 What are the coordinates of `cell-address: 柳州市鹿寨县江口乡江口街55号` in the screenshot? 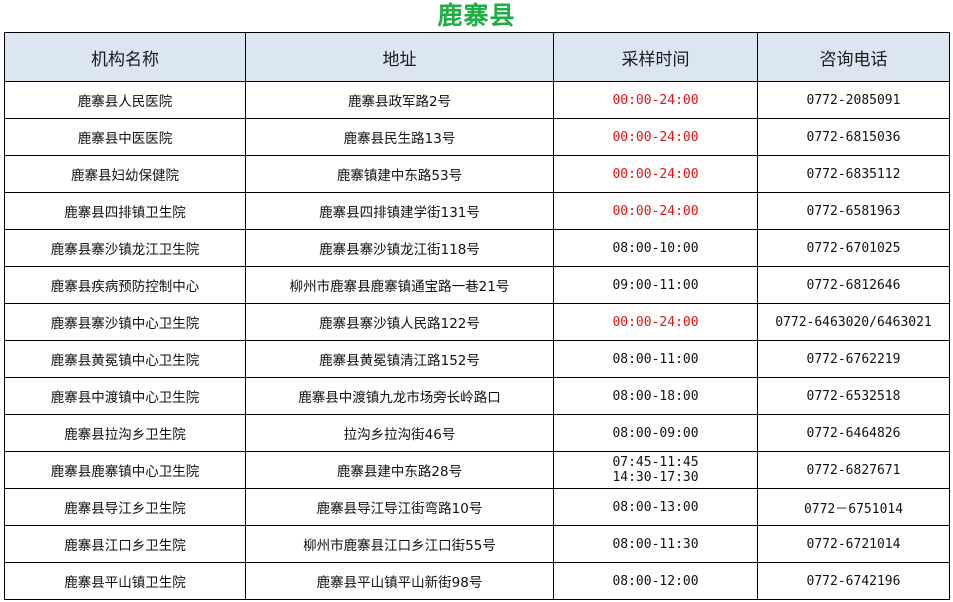 It's located at (399, 544).